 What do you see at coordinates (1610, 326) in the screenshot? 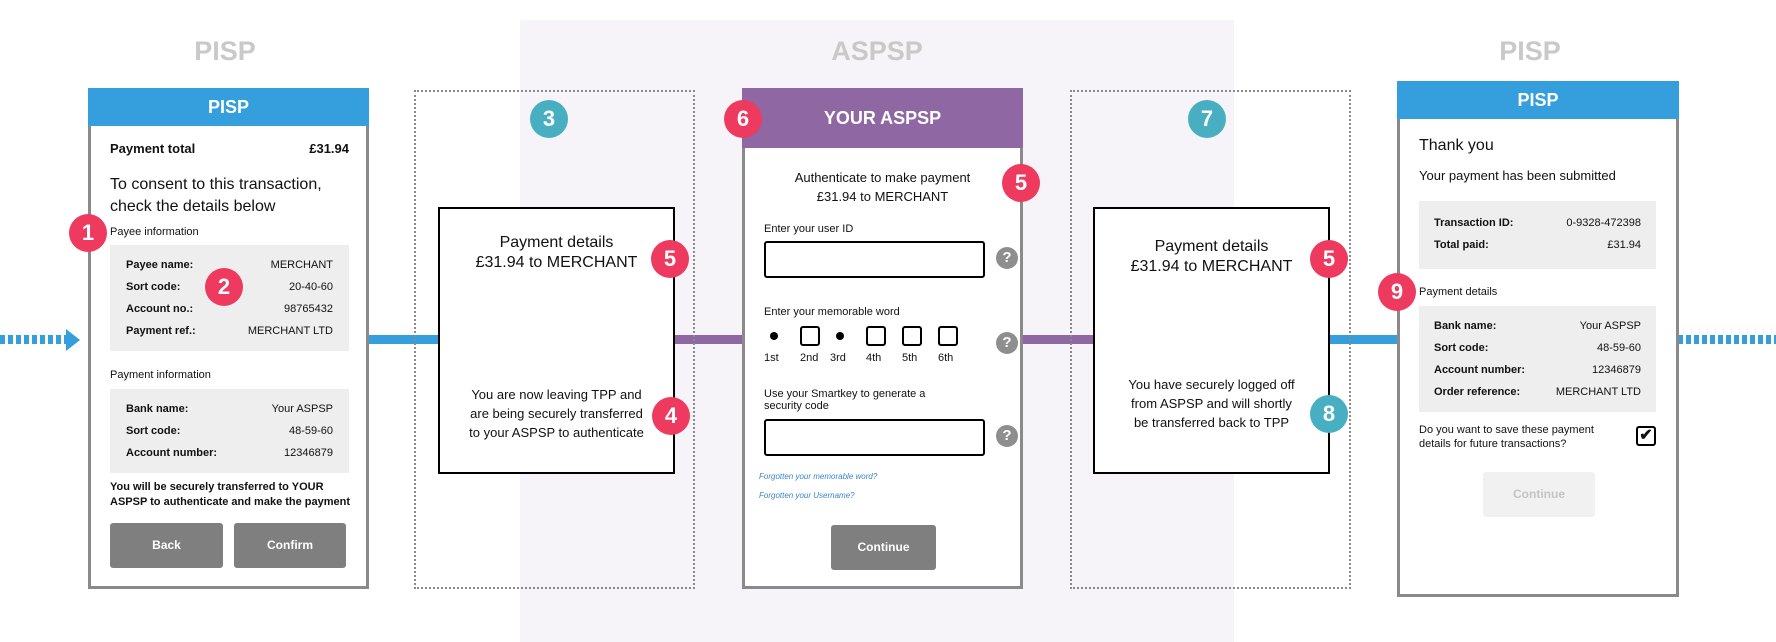
I see `row-value: Your ASPSP` at bounding box center [1610, 326].